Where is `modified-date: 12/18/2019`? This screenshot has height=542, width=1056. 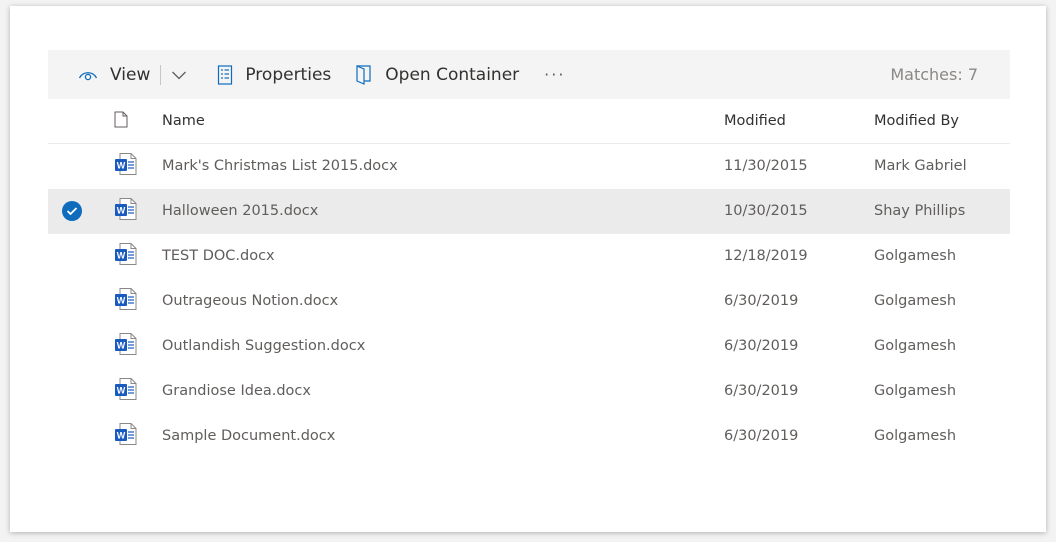 modified-date: 12/18/2019 is located at coordinates (766, 256).